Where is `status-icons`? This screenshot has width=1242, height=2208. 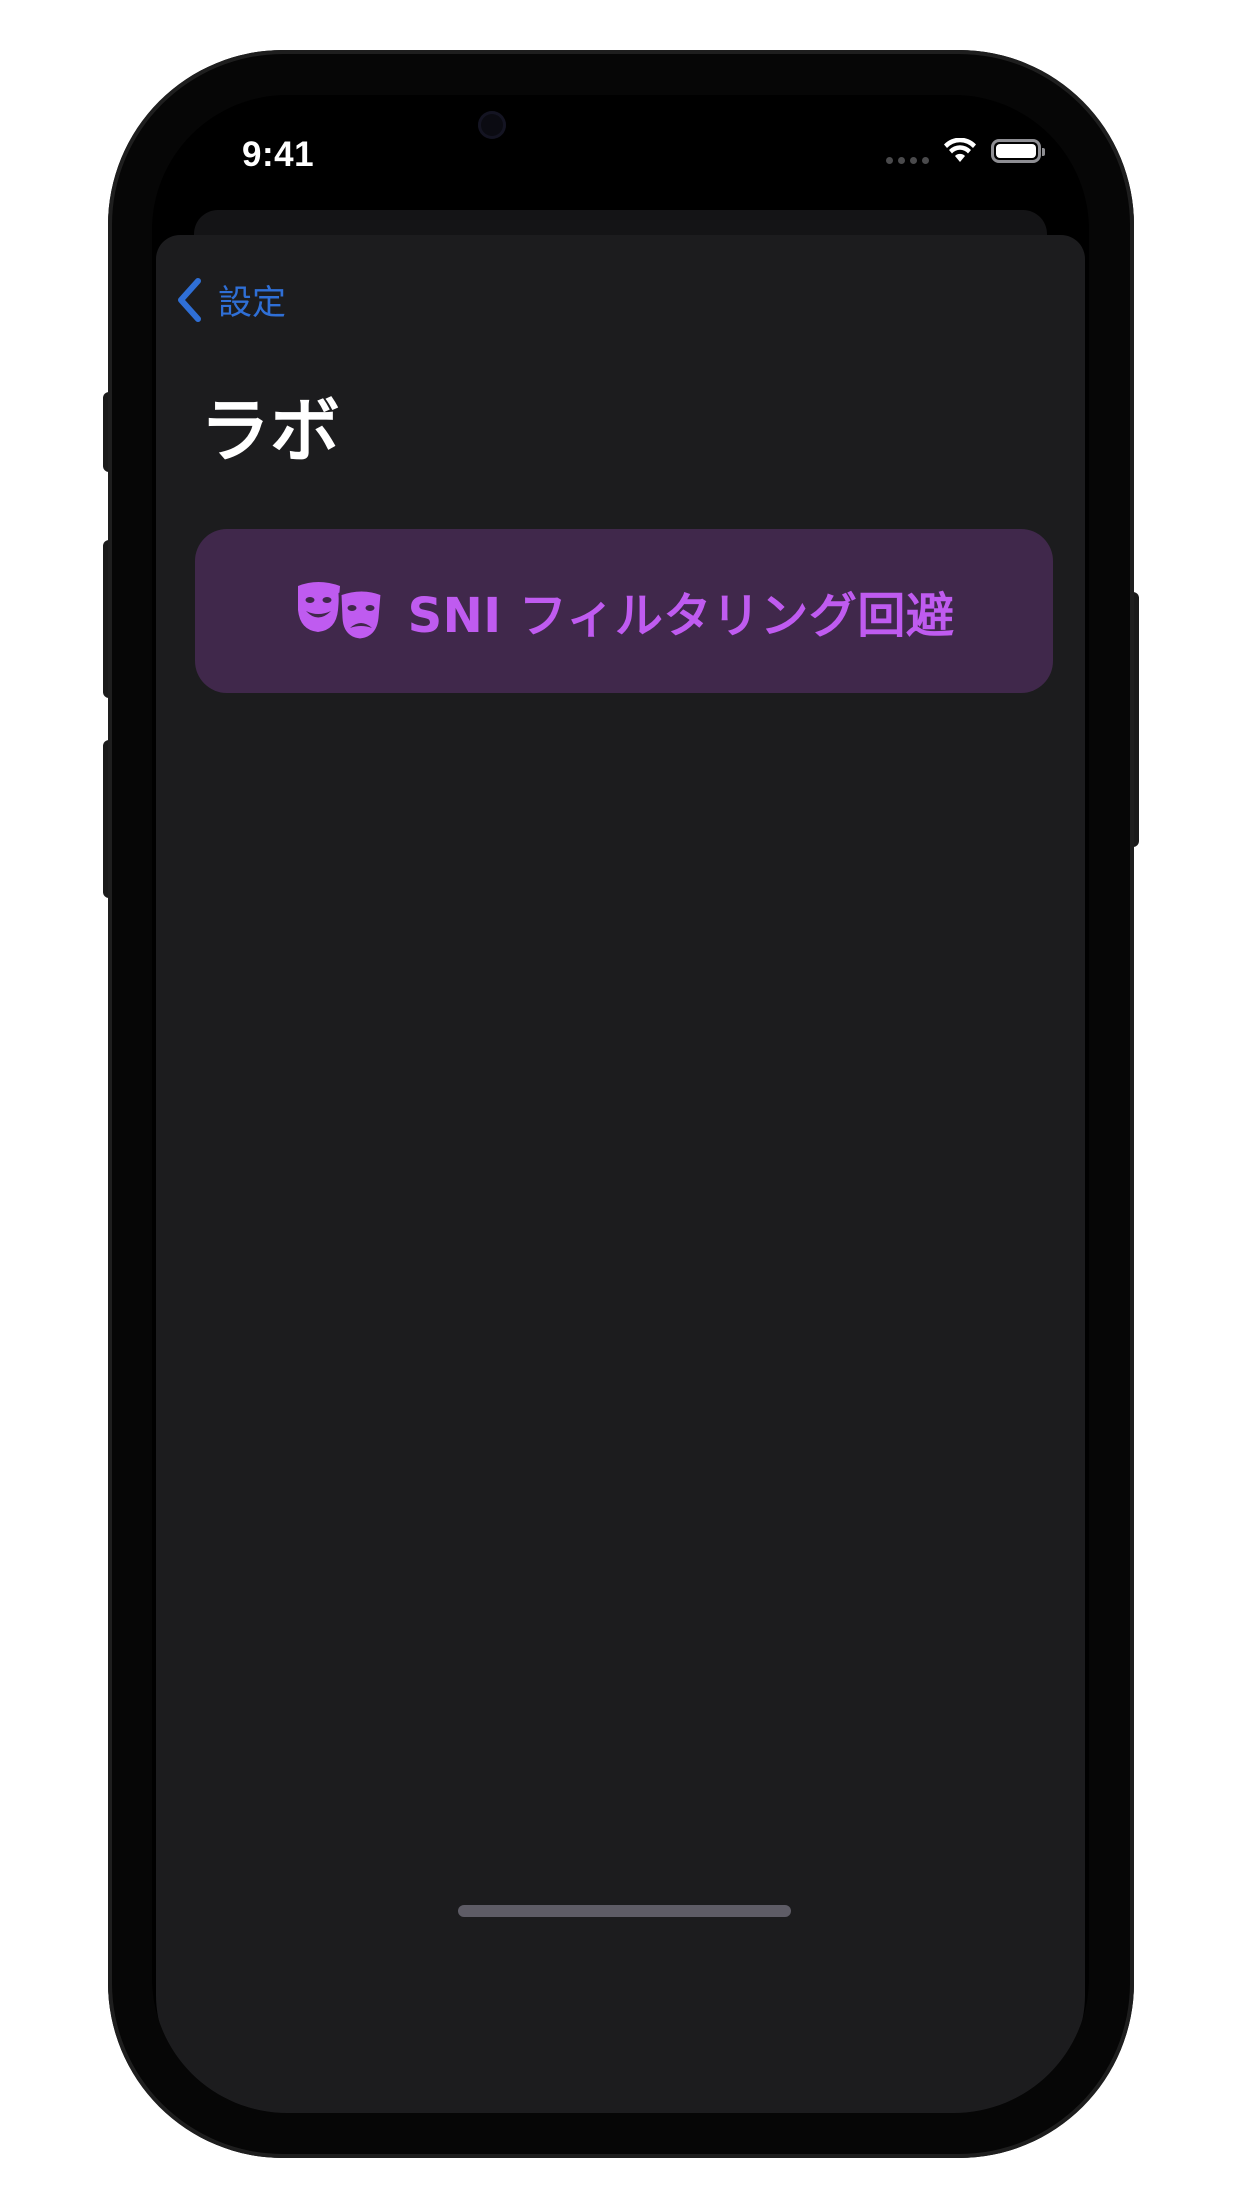 status-icons is located at coordinates (965, 150).